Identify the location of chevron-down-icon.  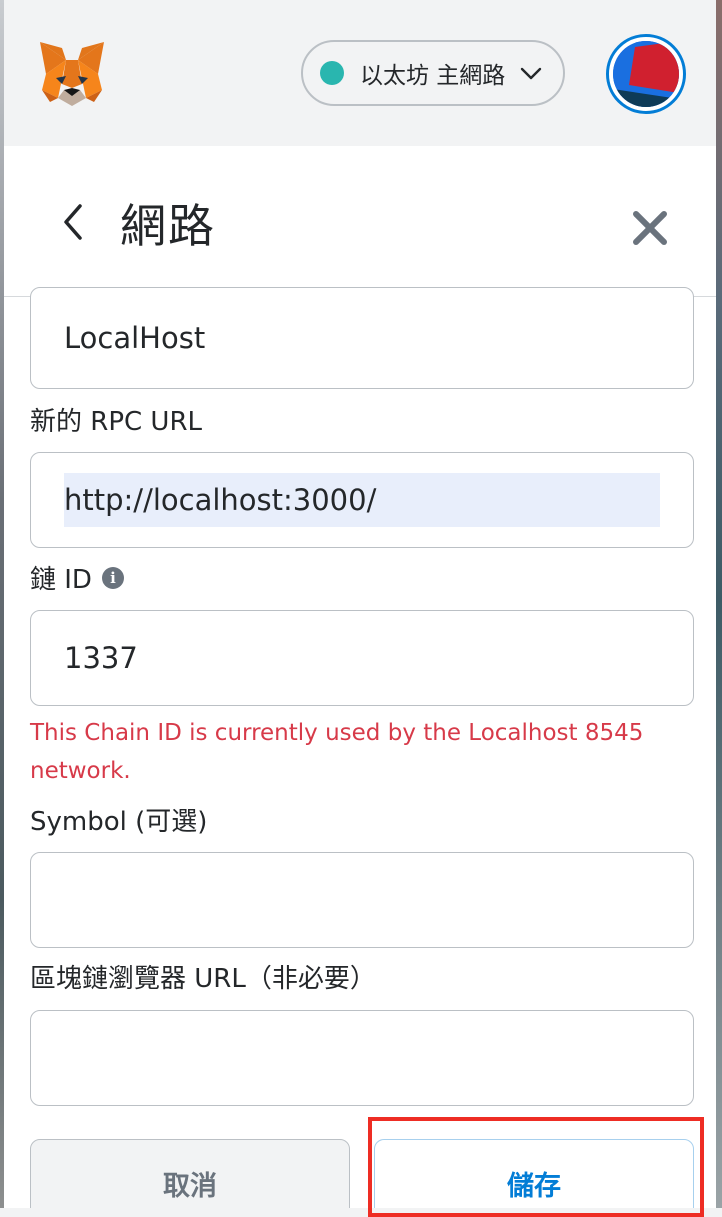
(531, 73).